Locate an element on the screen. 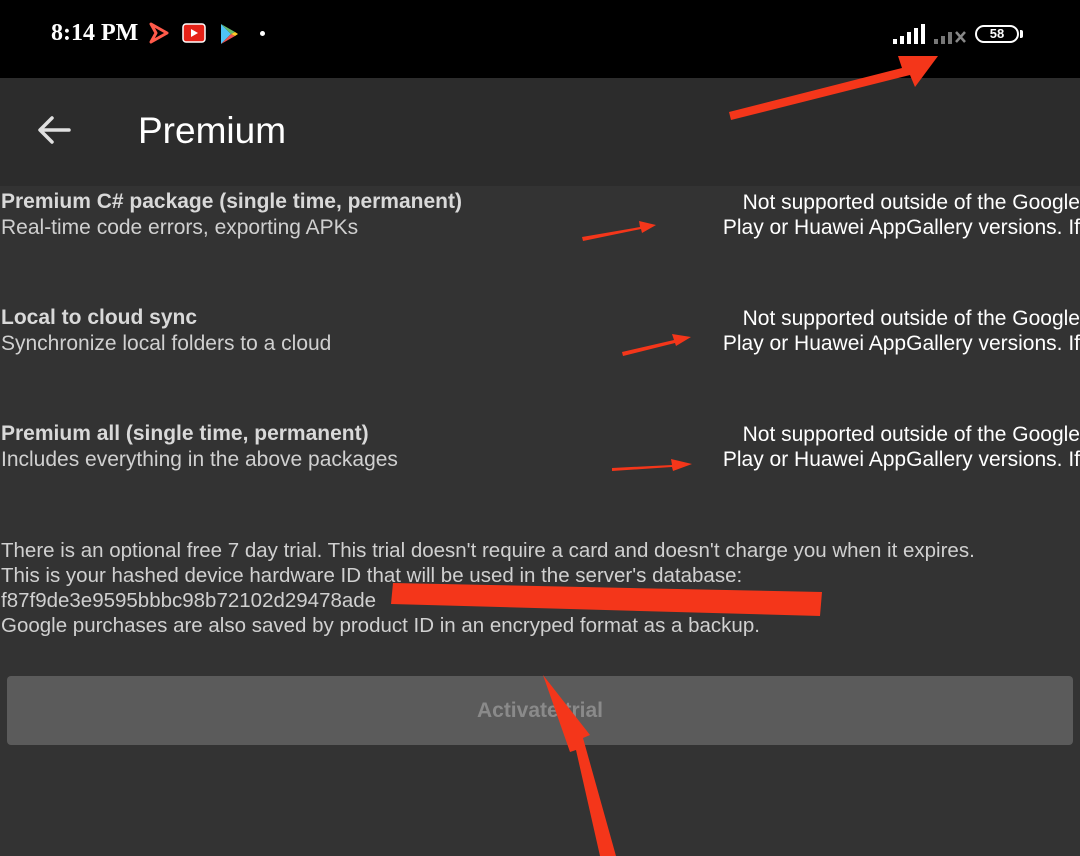 This screenshot has height=856, width=1080. play-store-icon is located at coordinates (229, 36).